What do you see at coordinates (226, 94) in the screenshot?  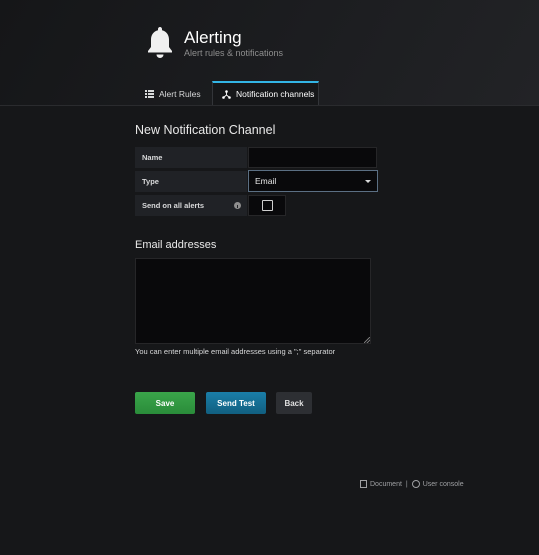 I see `share-icon` at bounding box center [226, 94].